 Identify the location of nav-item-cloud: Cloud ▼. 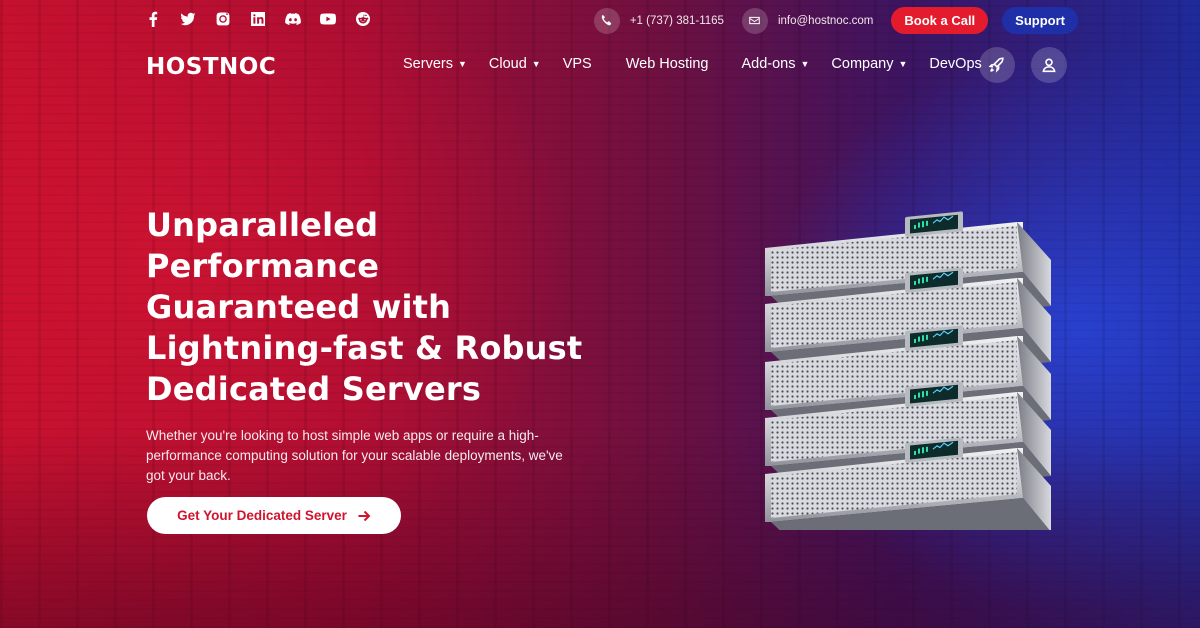
(515, 64).